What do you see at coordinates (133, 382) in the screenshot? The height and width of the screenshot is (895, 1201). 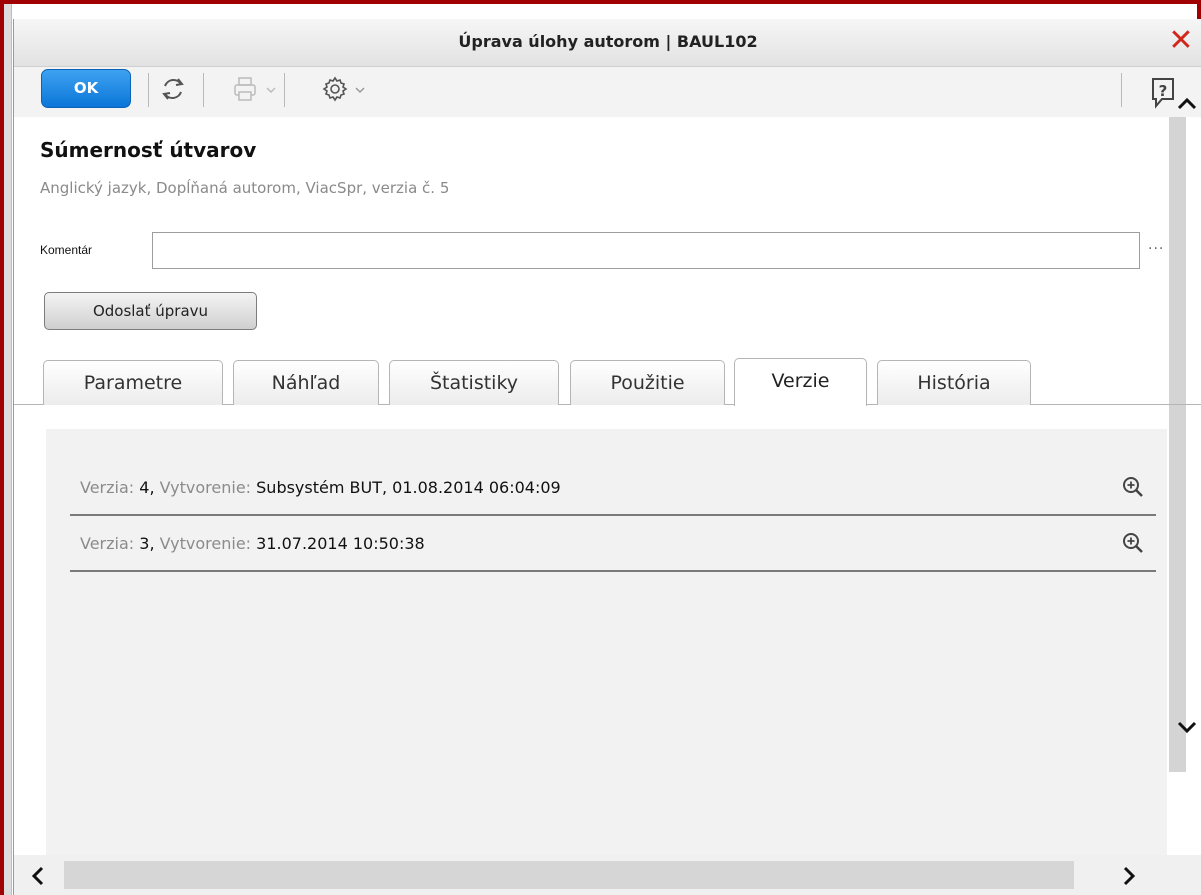 I see `tab-parametre: Parametre` at bounding box center [133, 382].